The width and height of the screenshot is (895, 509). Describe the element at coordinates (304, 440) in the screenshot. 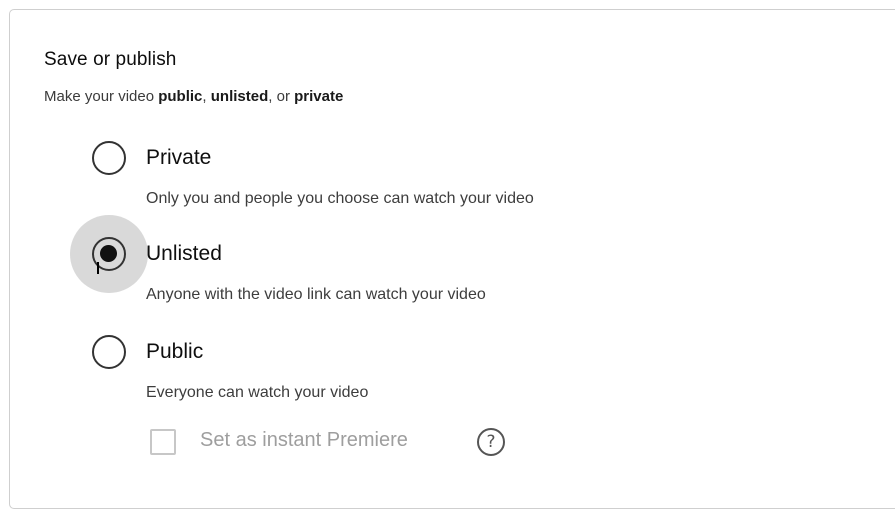

I see `instant-premiere-label: Set as instant Premiere` at that location.